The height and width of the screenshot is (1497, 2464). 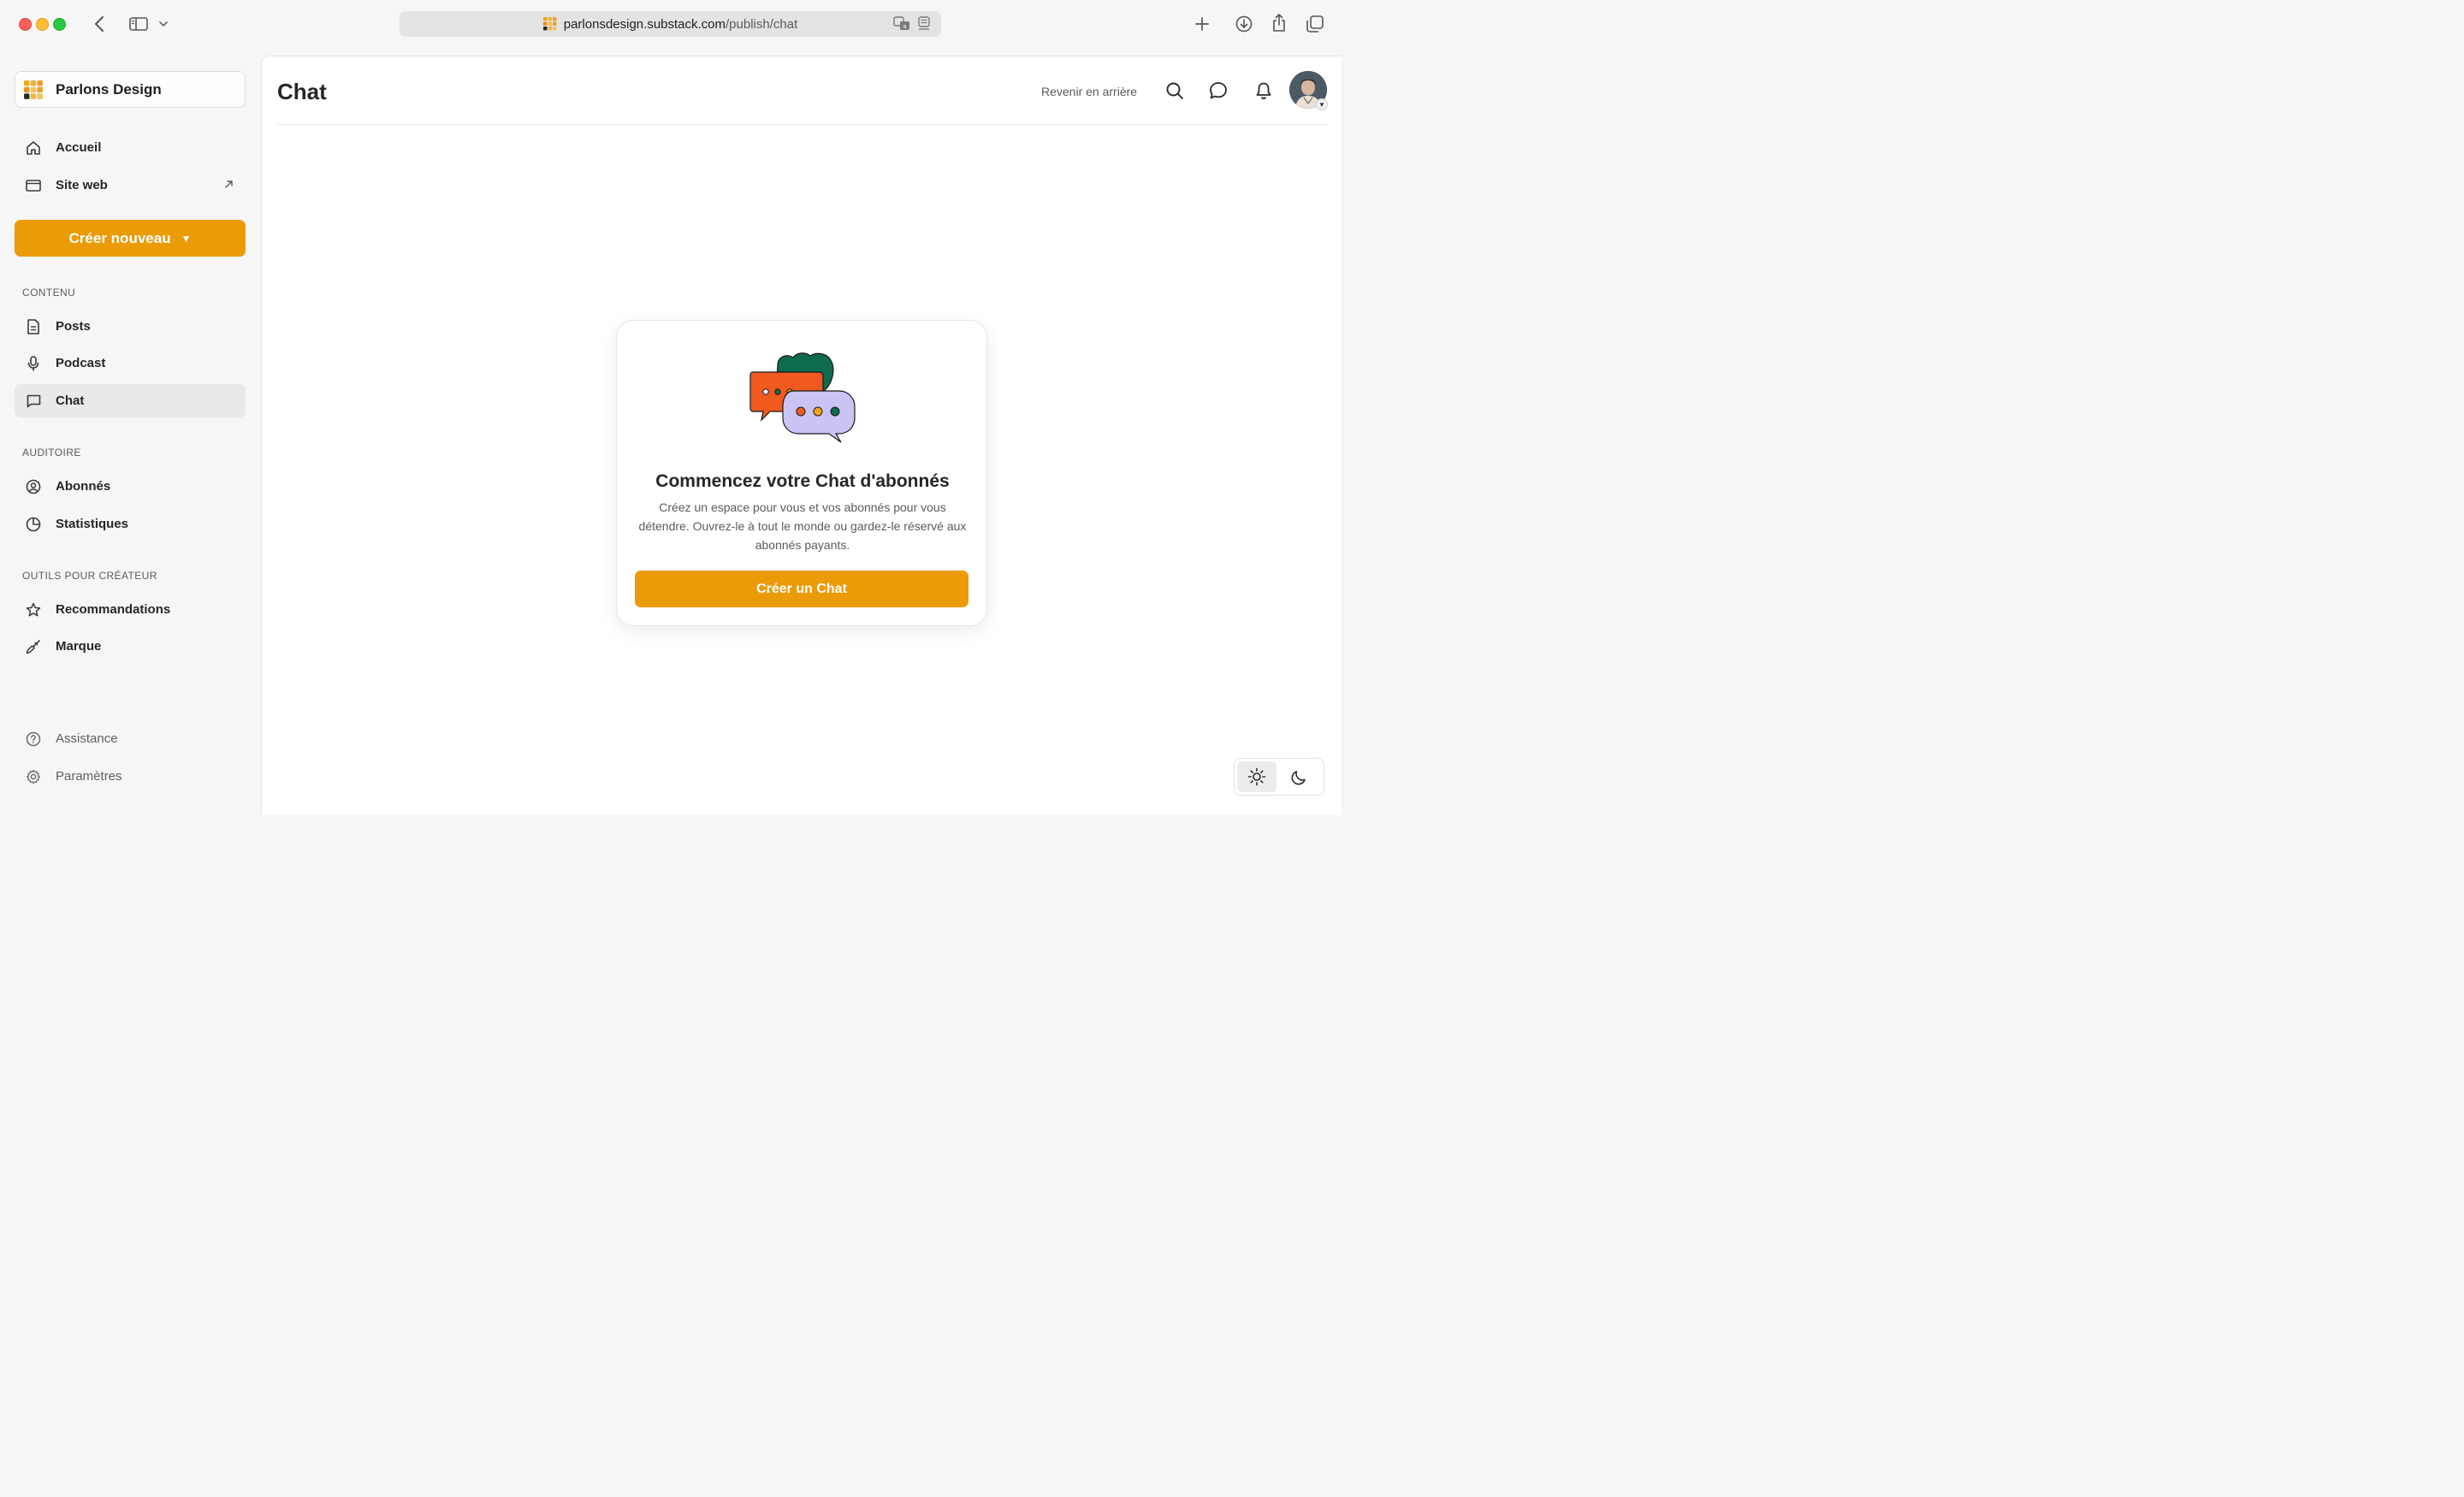 I want to click on publication-logo, so click(x=33, y=89).